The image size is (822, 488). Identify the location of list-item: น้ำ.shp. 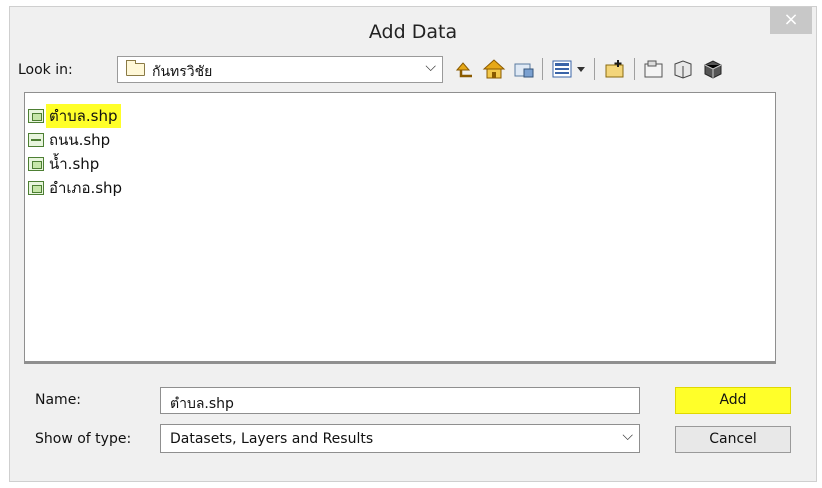
(65, 164).